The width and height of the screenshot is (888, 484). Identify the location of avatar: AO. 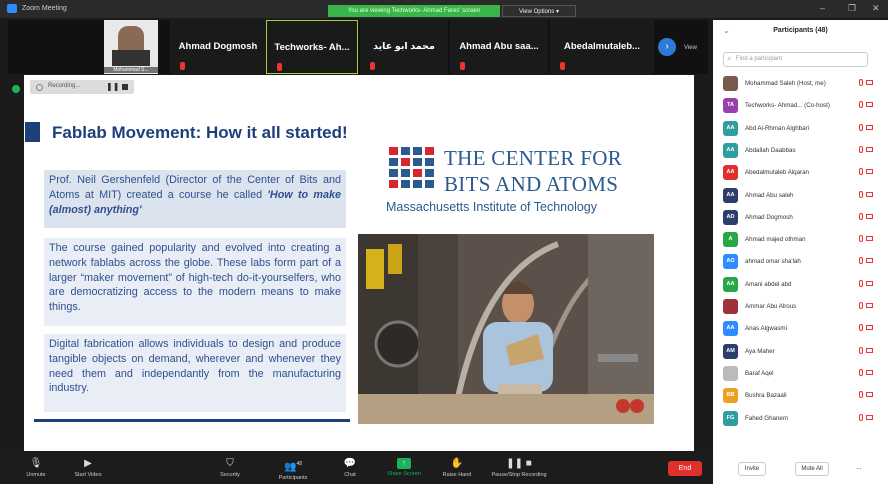
(730, 262).